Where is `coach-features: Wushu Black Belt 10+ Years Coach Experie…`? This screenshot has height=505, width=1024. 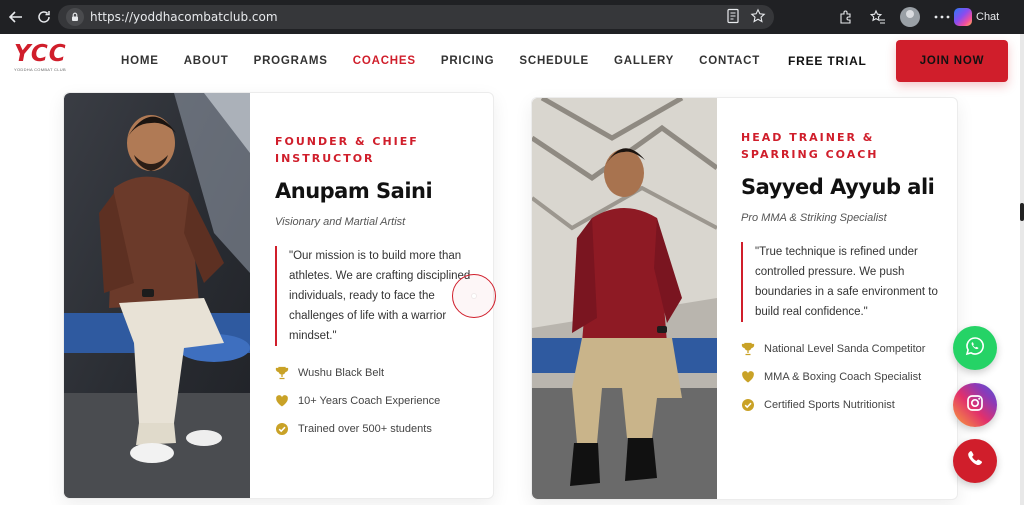
coach-features: Wushu Black Belt 10+ Years Coach Experie… is located at coordinates (380, 401).